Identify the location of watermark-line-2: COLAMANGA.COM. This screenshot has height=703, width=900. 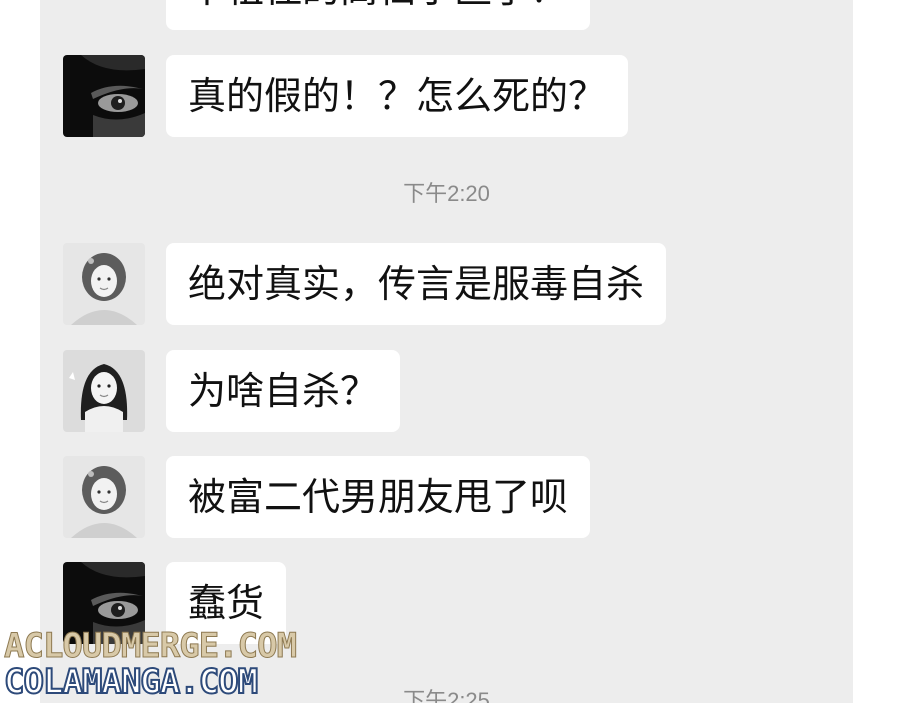
(131, 682).